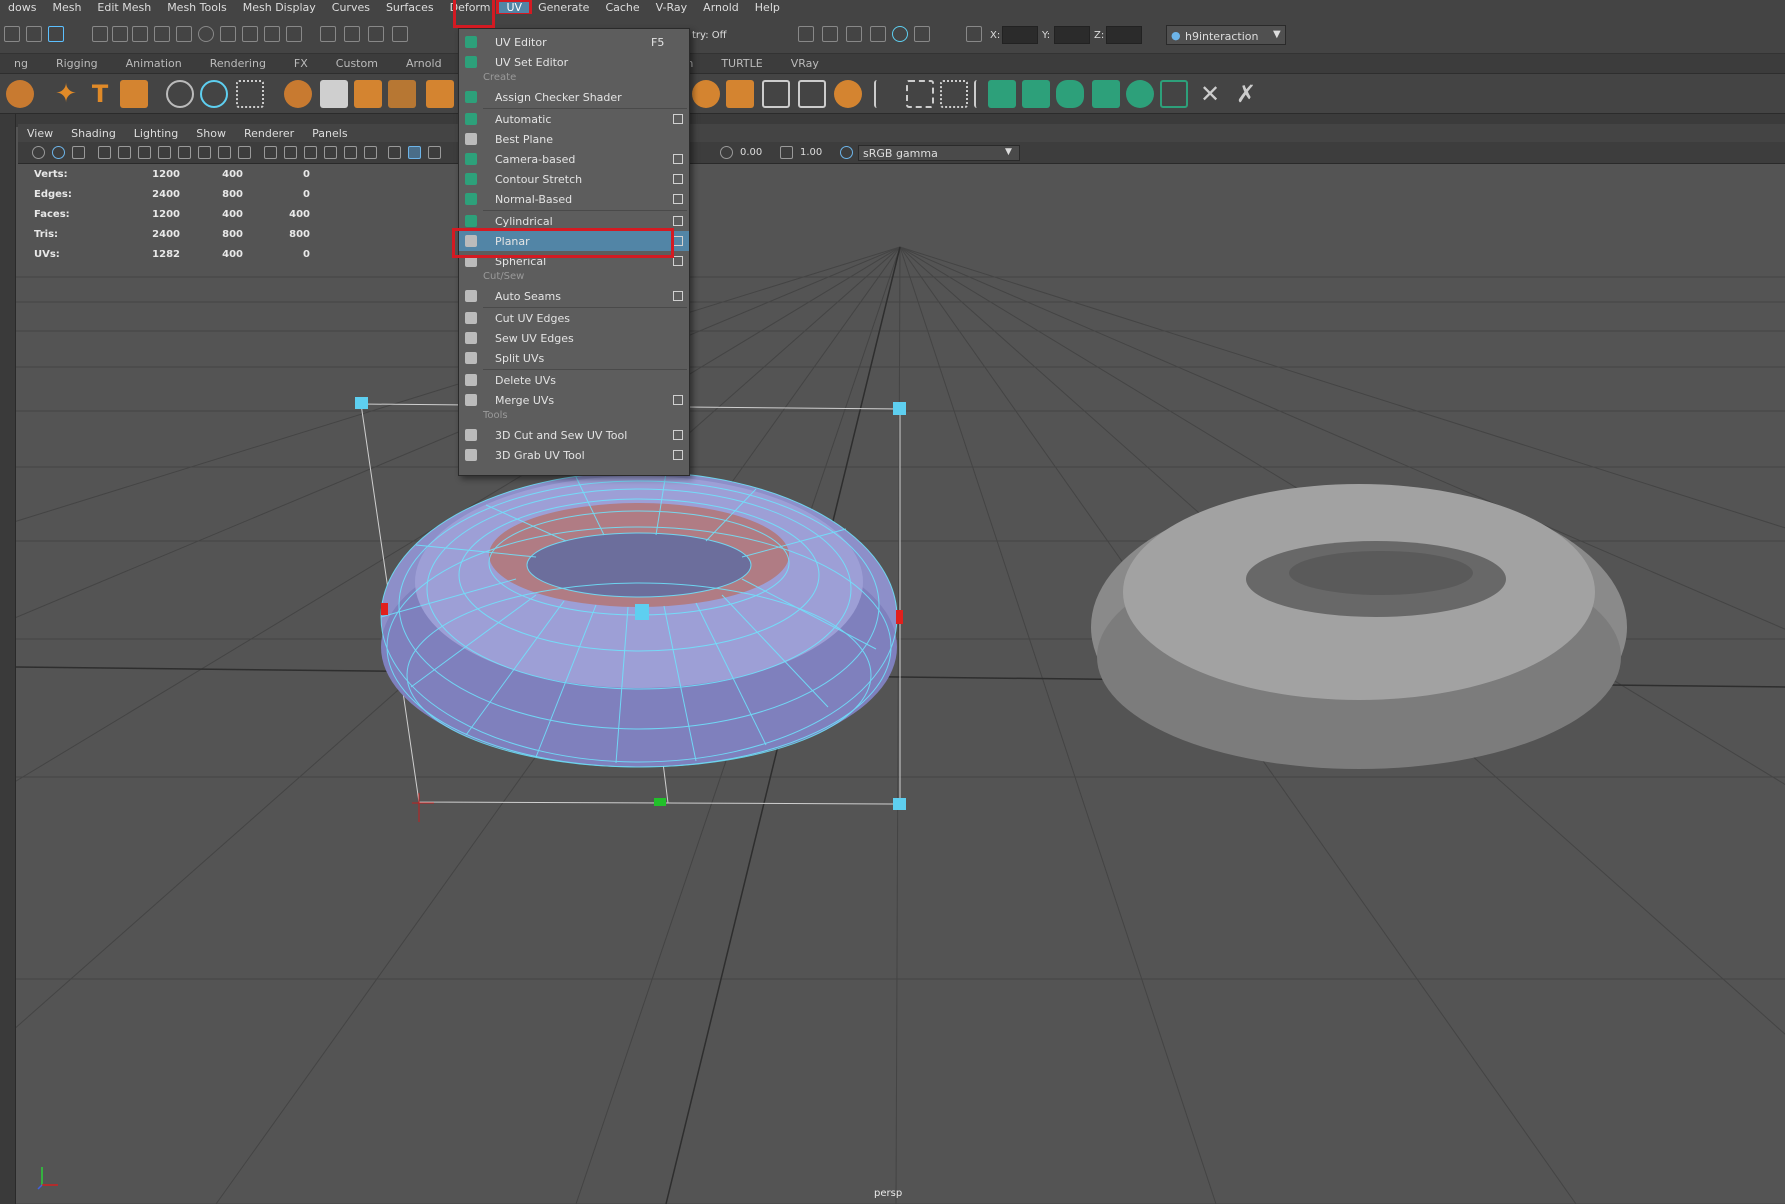 This screenshot has width=1785, height=1204. What do you see at coordinates (124, 7) in the screenshot?
I see `menu-edit-mesh: Edit Mesh` at bounding box center [124, 7].